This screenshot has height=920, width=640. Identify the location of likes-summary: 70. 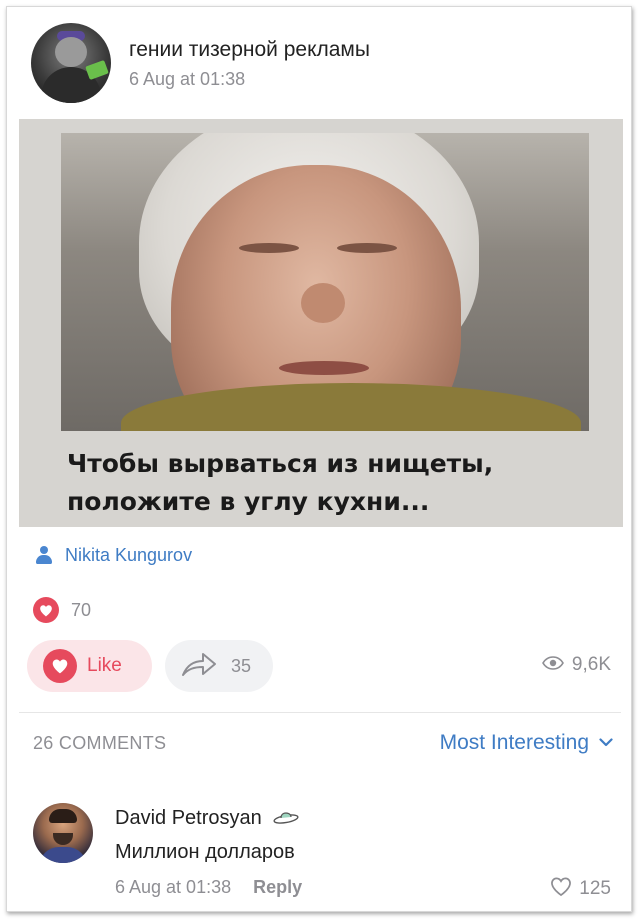
(62, 610).